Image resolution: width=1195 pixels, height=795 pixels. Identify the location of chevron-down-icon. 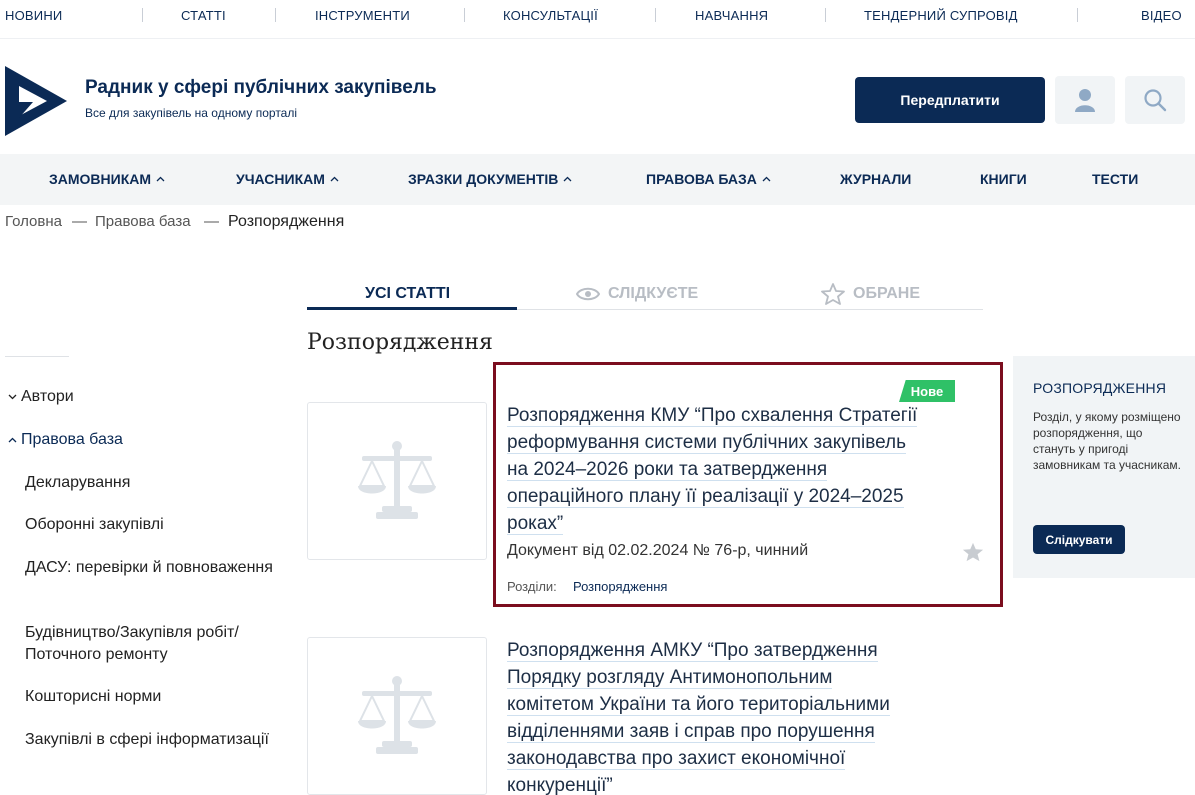
(12, 397).